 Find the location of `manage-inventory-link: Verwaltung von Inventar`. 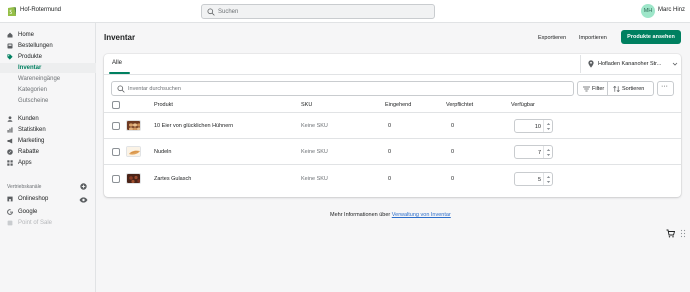

manage-inventory-link: Verwaltung von Inventar is located at coordinates (421, 215).